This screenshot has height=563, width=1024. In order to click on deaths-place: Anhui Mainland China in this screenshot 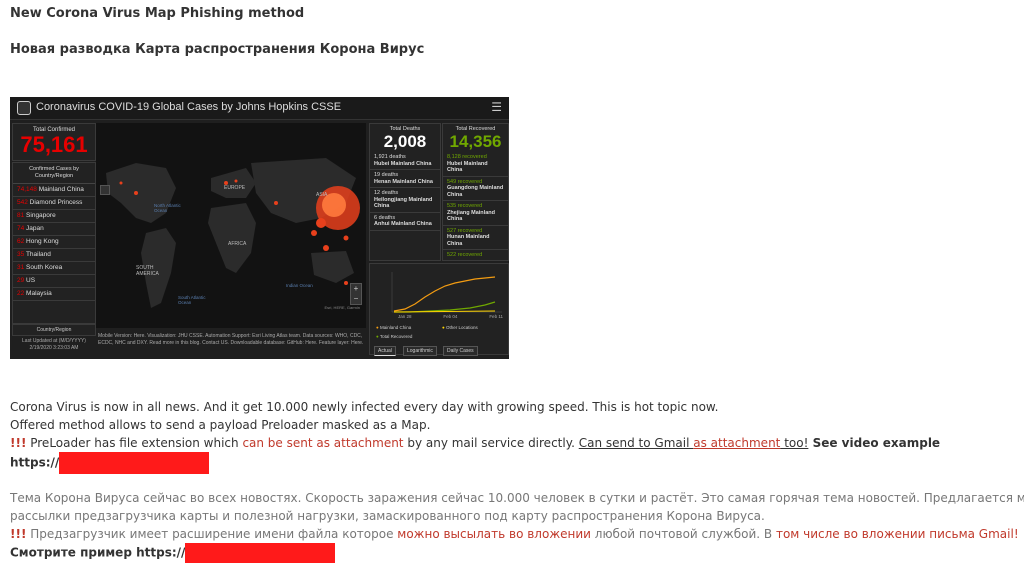, I will do `click(403, 224)`.